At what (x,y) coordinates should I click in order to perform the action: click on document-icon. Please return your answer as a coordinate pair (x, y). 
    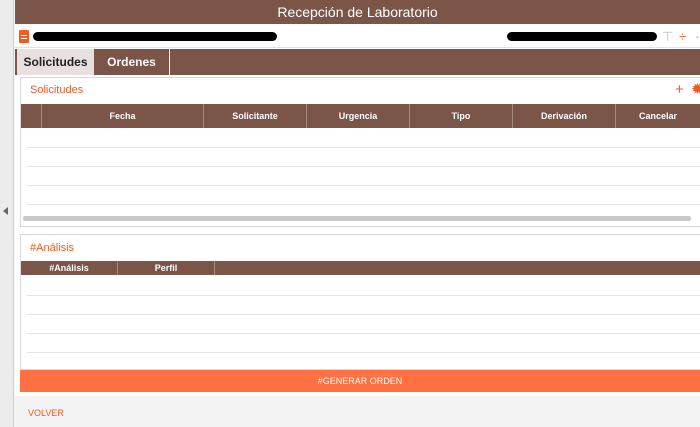
    Looking at the image, I should click on (24, 36).